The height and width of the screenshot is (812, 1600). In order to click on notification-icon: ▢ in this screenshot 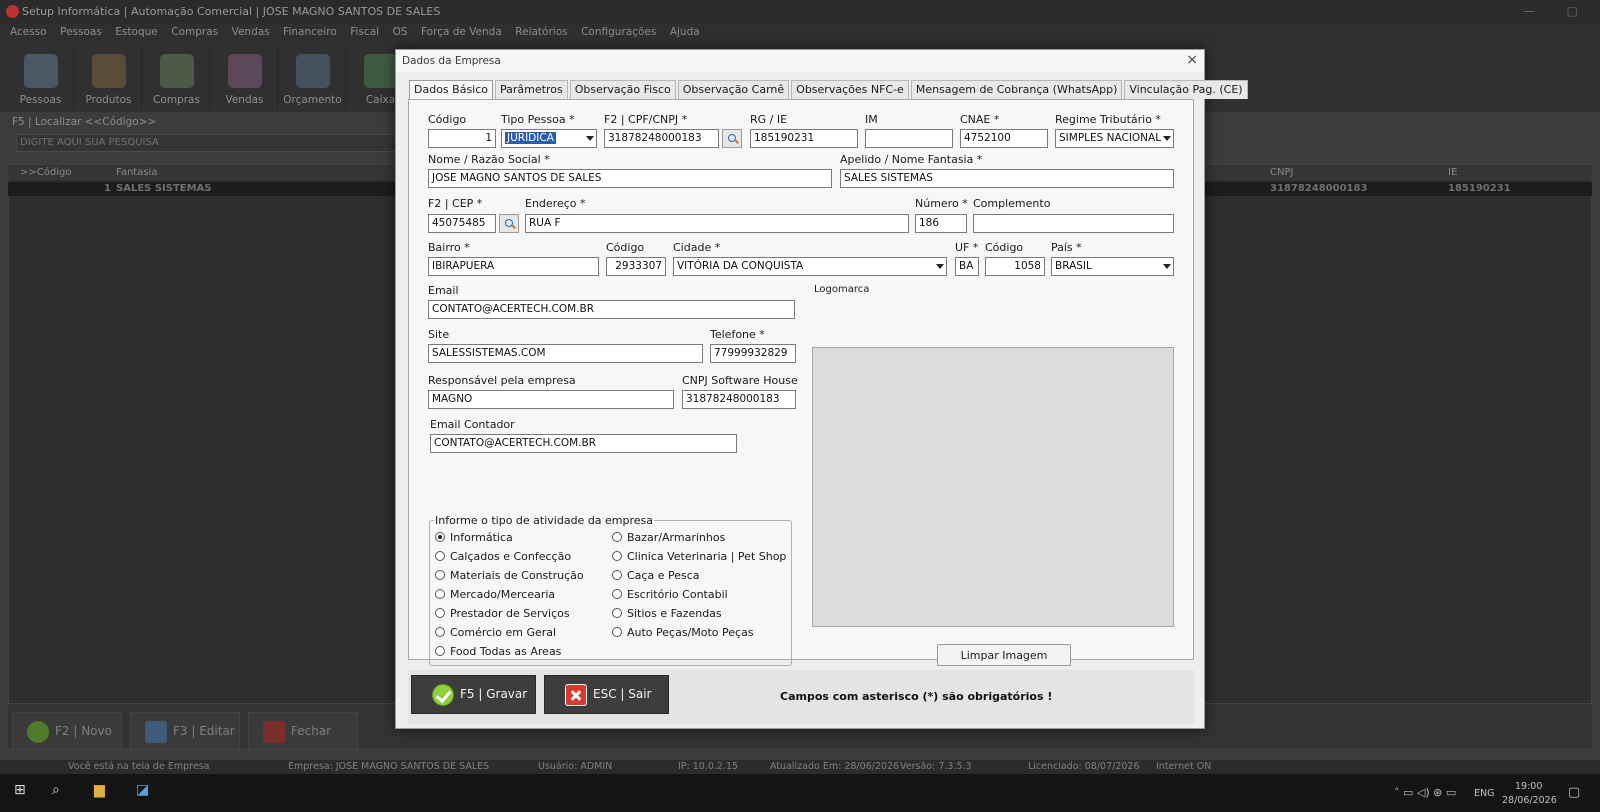, I will do `click(1574, 792)`.